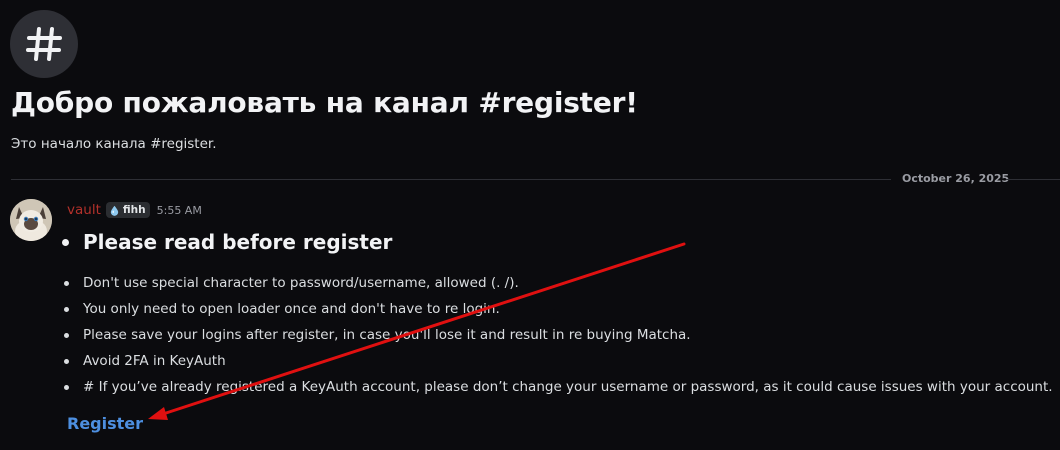  I want to click on water-drop-icon, so click(114, 210).